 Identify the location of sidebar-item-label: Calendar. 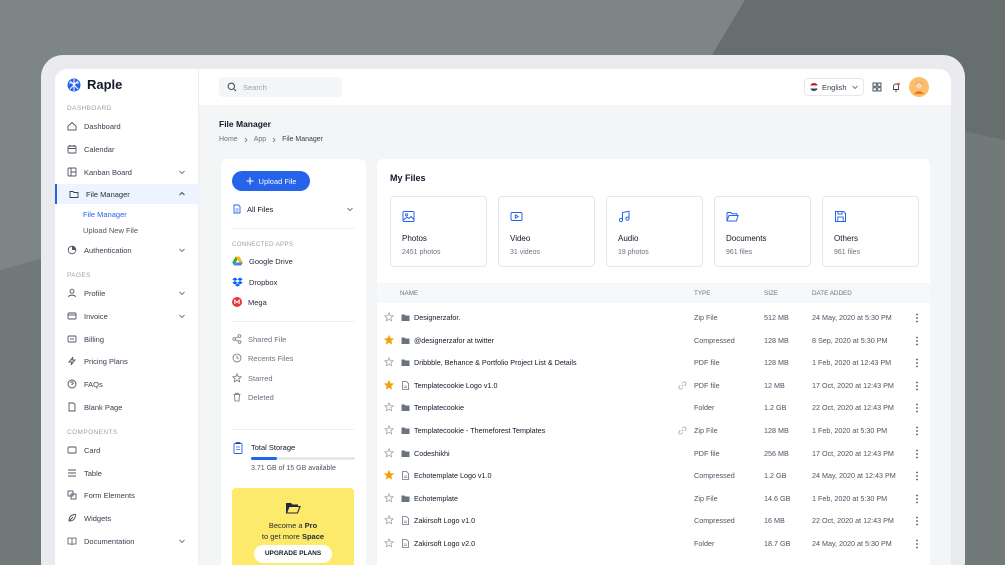
(99, 149).